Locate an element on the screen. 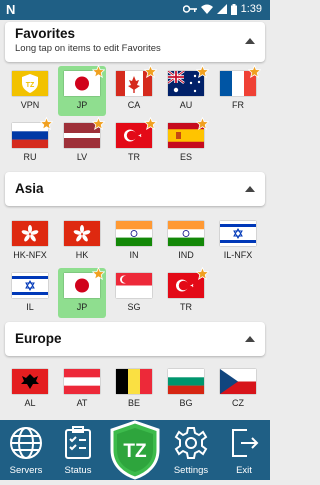 This screenshot has height=485, width=320. settings-button: Settings is located at coordinates (191, 450).